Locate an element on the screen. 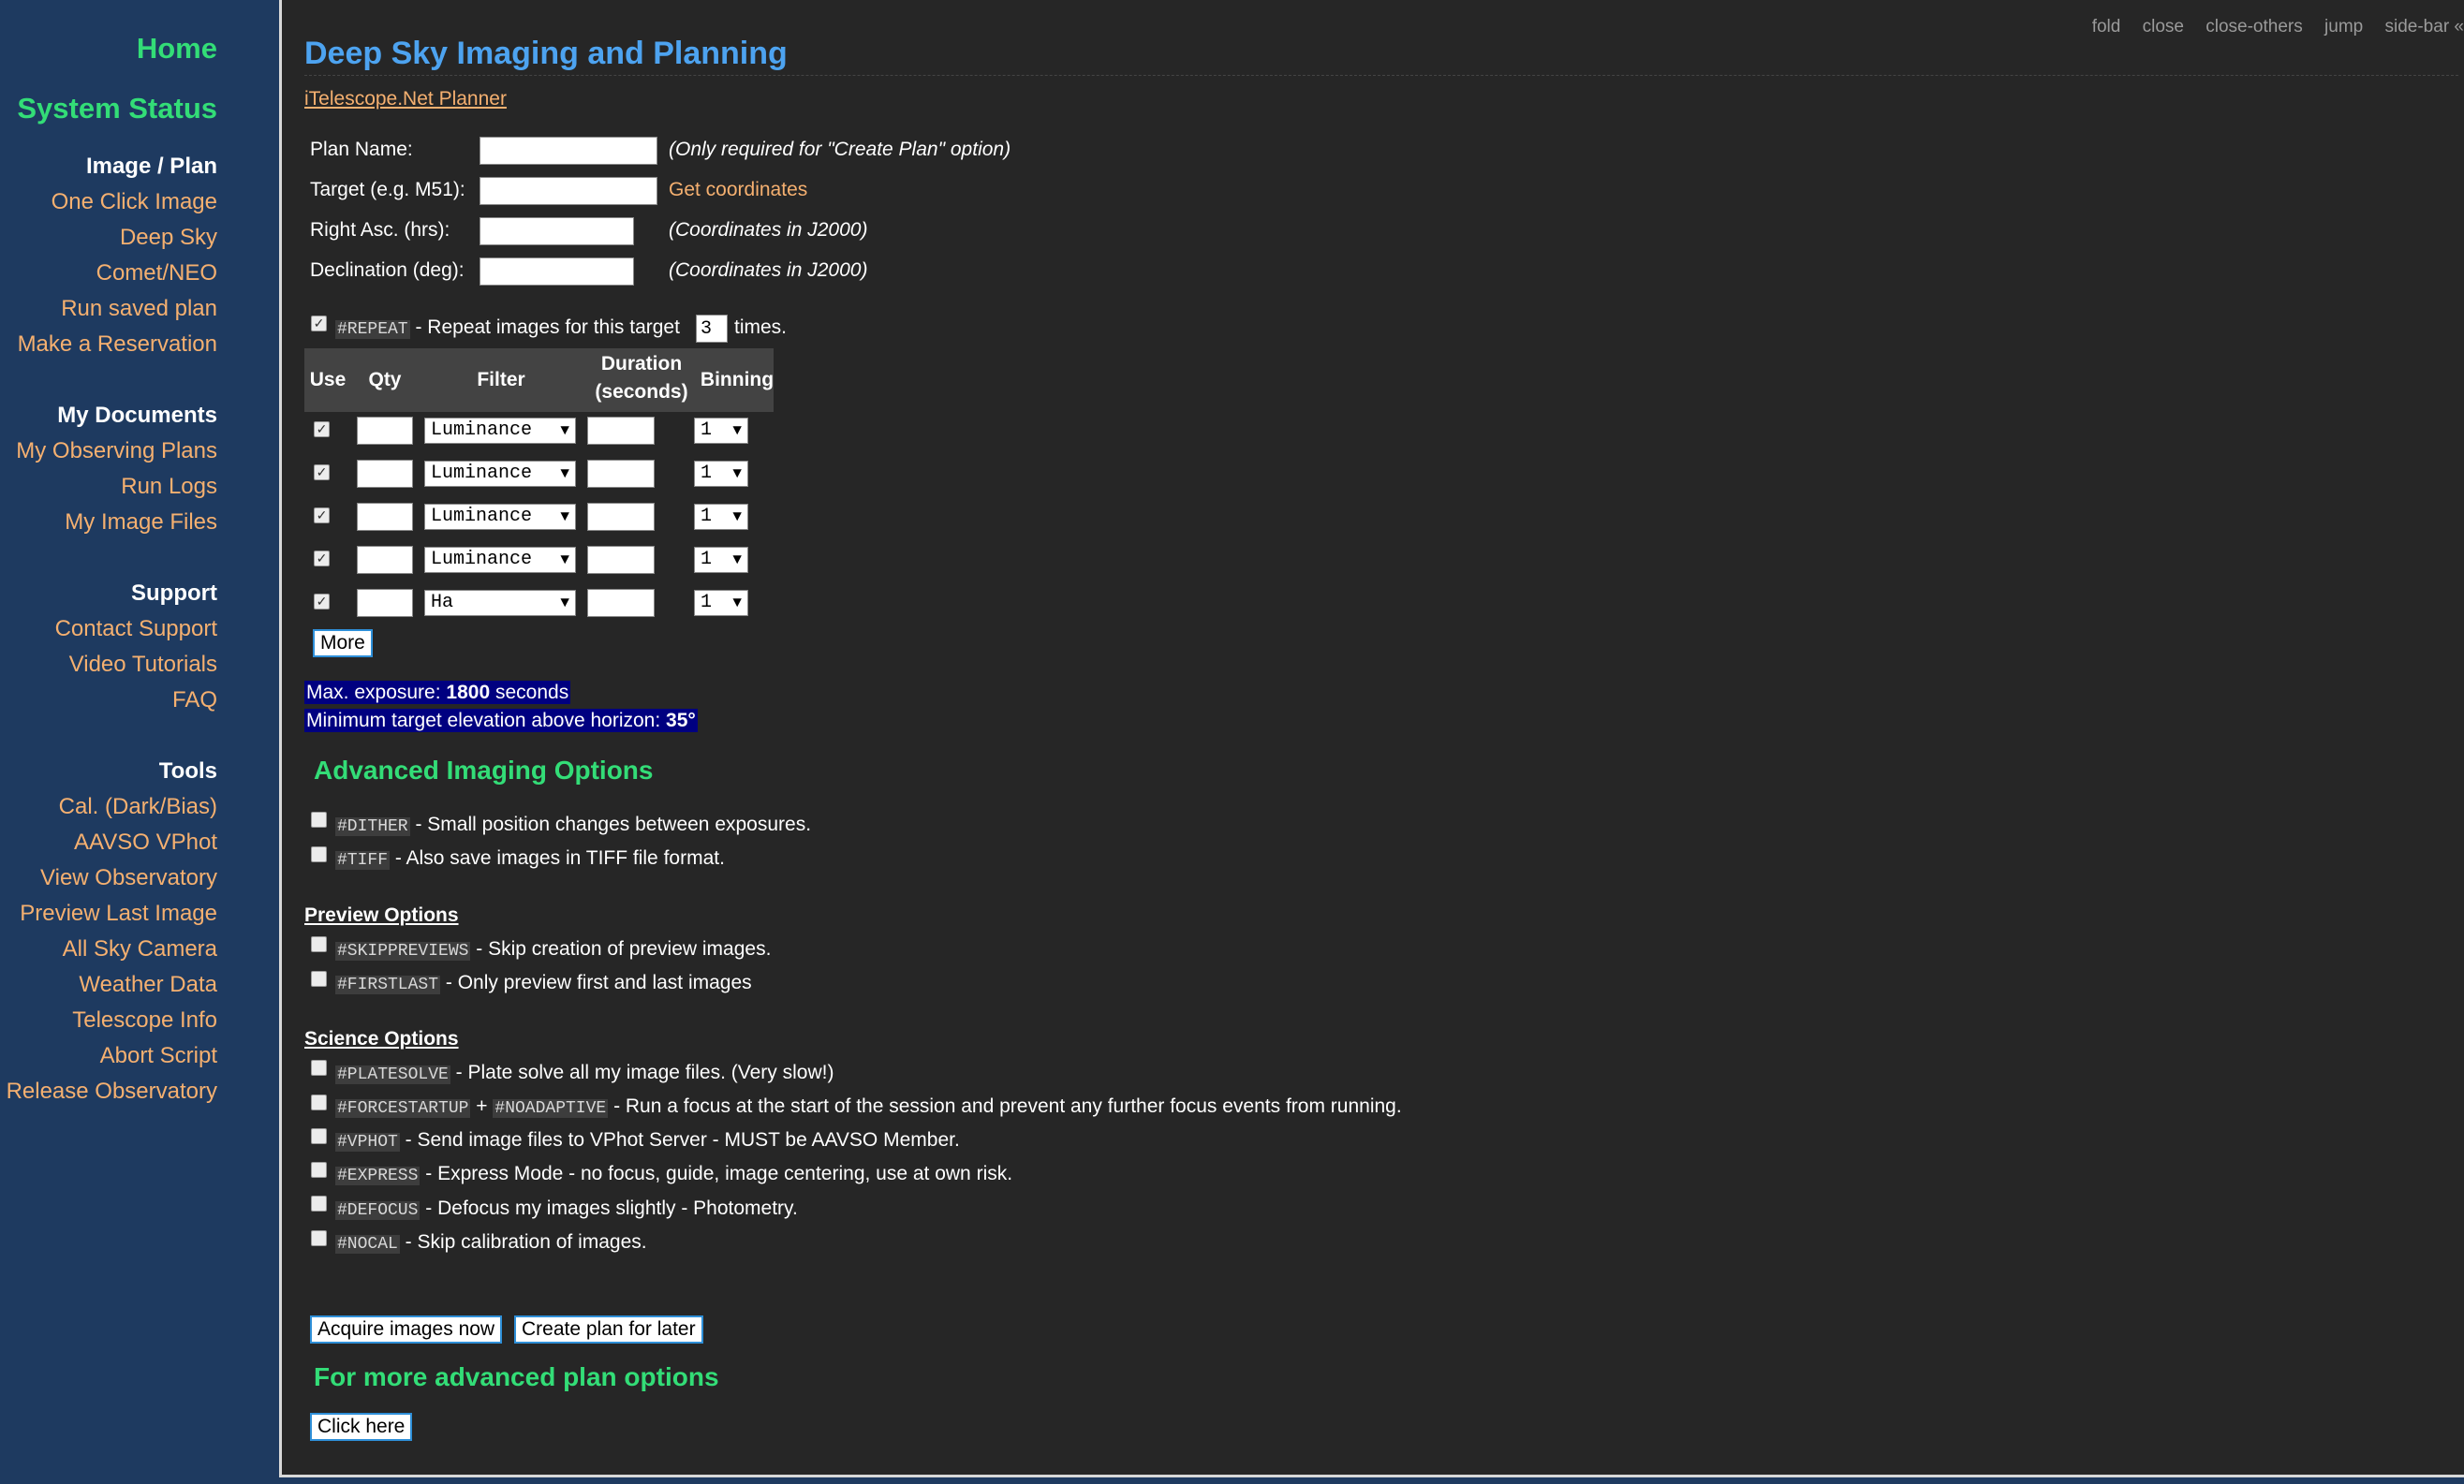  dither-code: #DITHER is located at coordinates (372, 826).